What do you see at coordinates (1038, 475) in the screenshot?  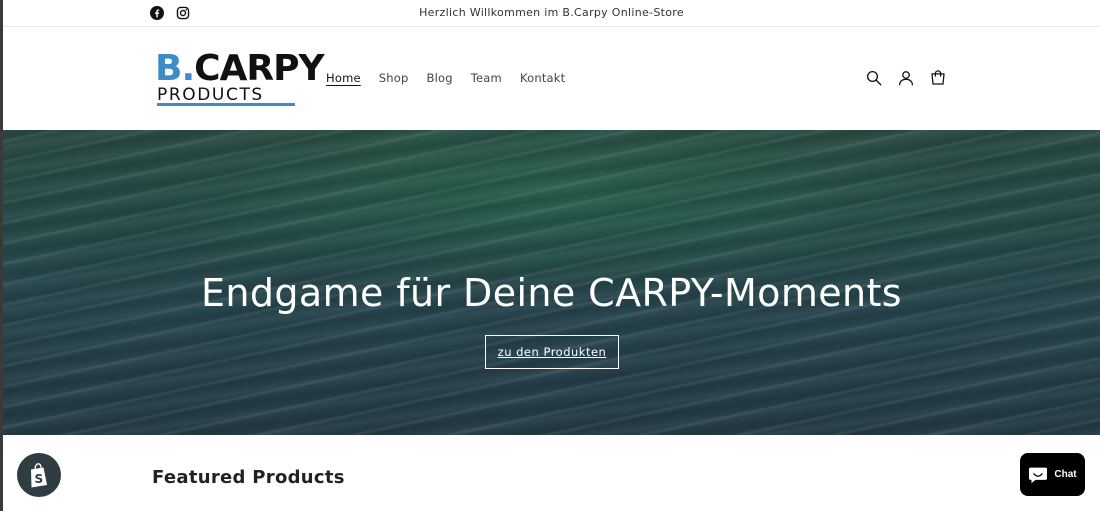 I see `chat-bubble-icon` at bounding box center [1038, 475].